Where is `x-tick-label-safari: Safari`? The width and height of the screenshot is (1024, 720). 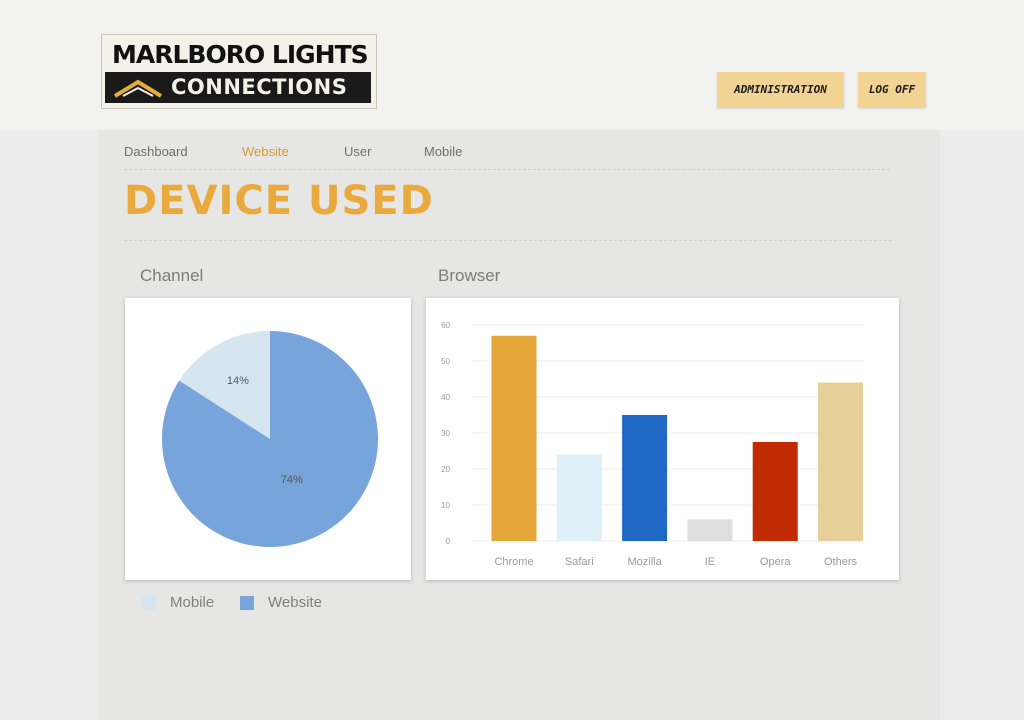
x-tick-label-safari: Safari is located at coordinates (579, 562).